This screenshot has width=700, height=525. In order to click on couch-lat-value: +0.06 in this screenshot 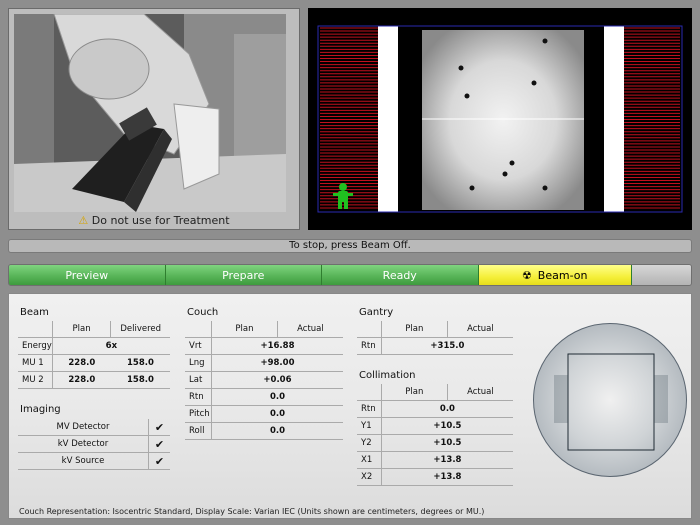, I will do `click(276, 380)`.